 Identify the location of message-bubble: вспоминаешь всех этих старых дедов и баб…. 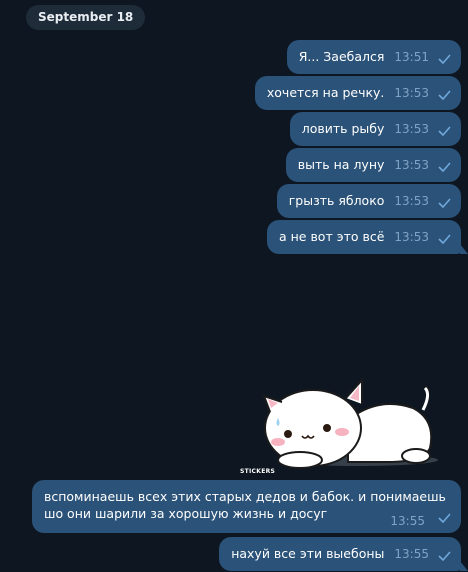
(246, 506).